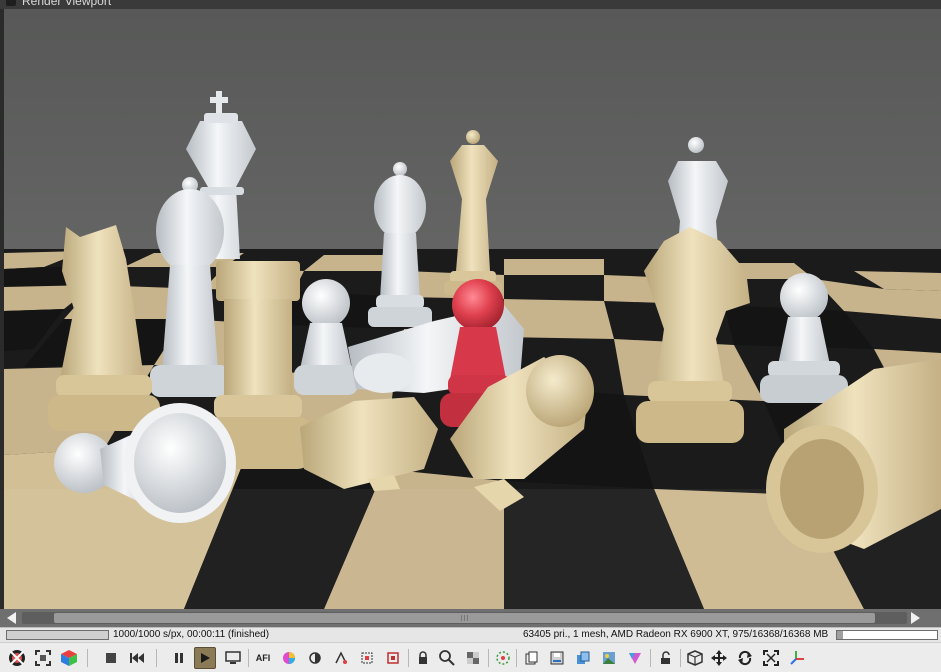 Image resolution: width=941 pixels, height=672 pixels. Describe the element at coordinates (840, 635) in the screenshot. I see `vram-usage-fill` at that location.